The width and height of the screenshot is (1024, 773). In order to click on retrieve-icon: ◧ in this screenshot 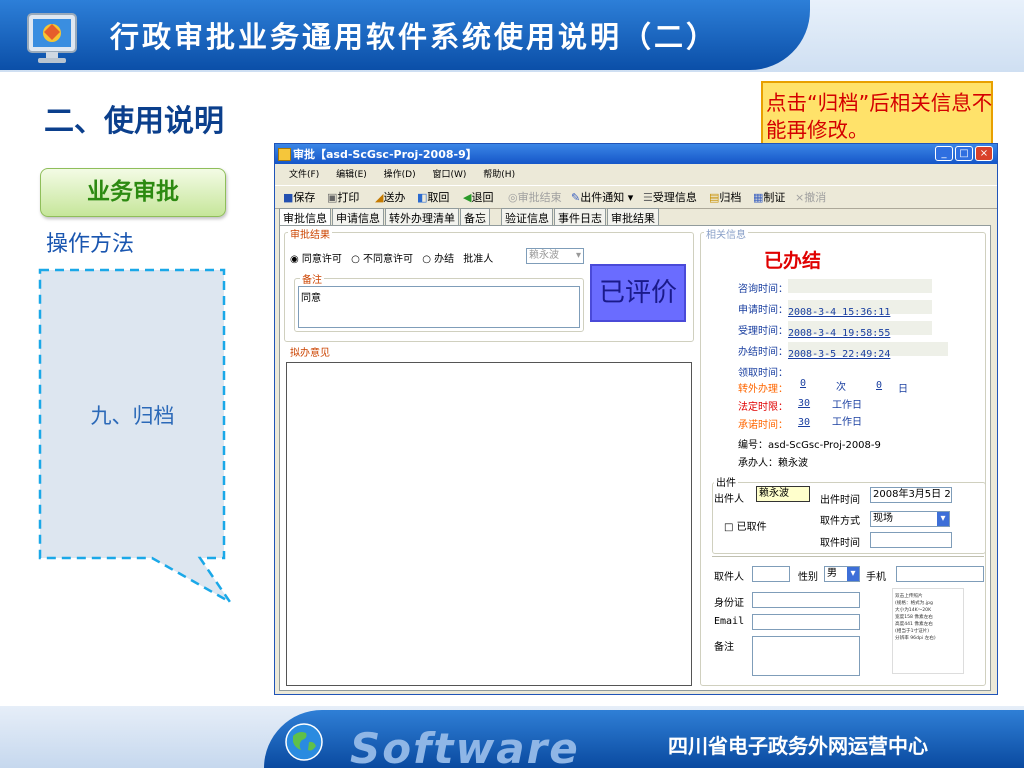, I will do `click(422, 197)`.